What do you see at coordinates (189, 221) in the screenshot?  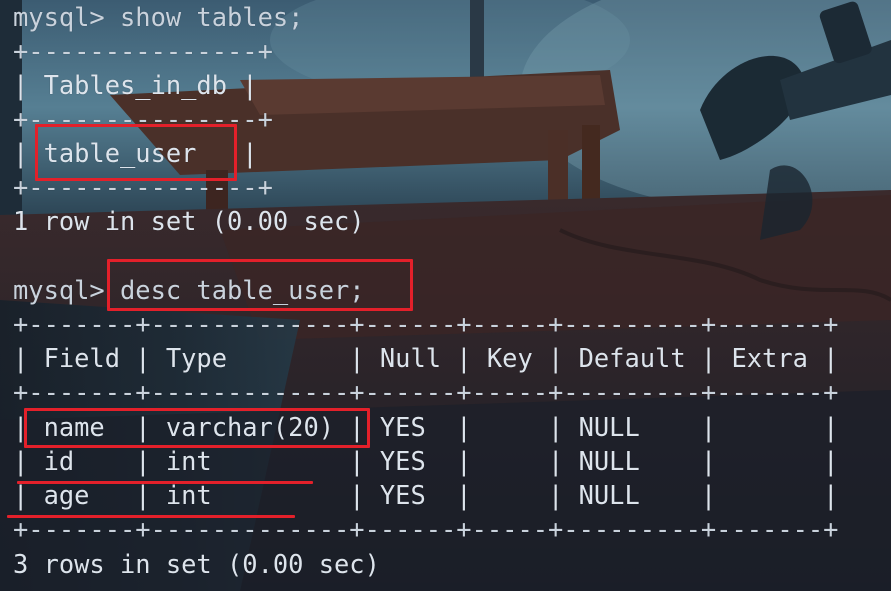 I see `result-summary-1: 1 row in set (0.00 sec)` at bounding box center [189, 221].